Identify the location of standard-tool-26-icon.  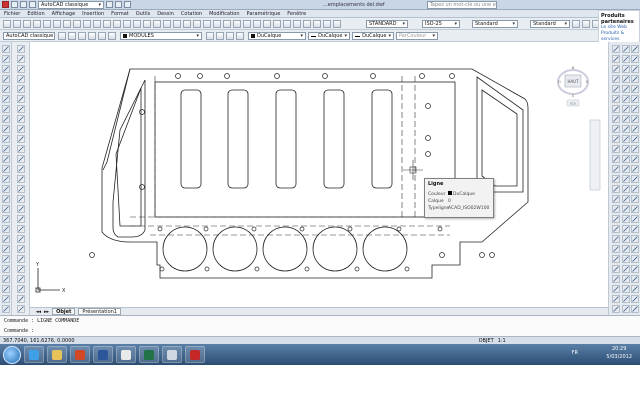
(267, 24).